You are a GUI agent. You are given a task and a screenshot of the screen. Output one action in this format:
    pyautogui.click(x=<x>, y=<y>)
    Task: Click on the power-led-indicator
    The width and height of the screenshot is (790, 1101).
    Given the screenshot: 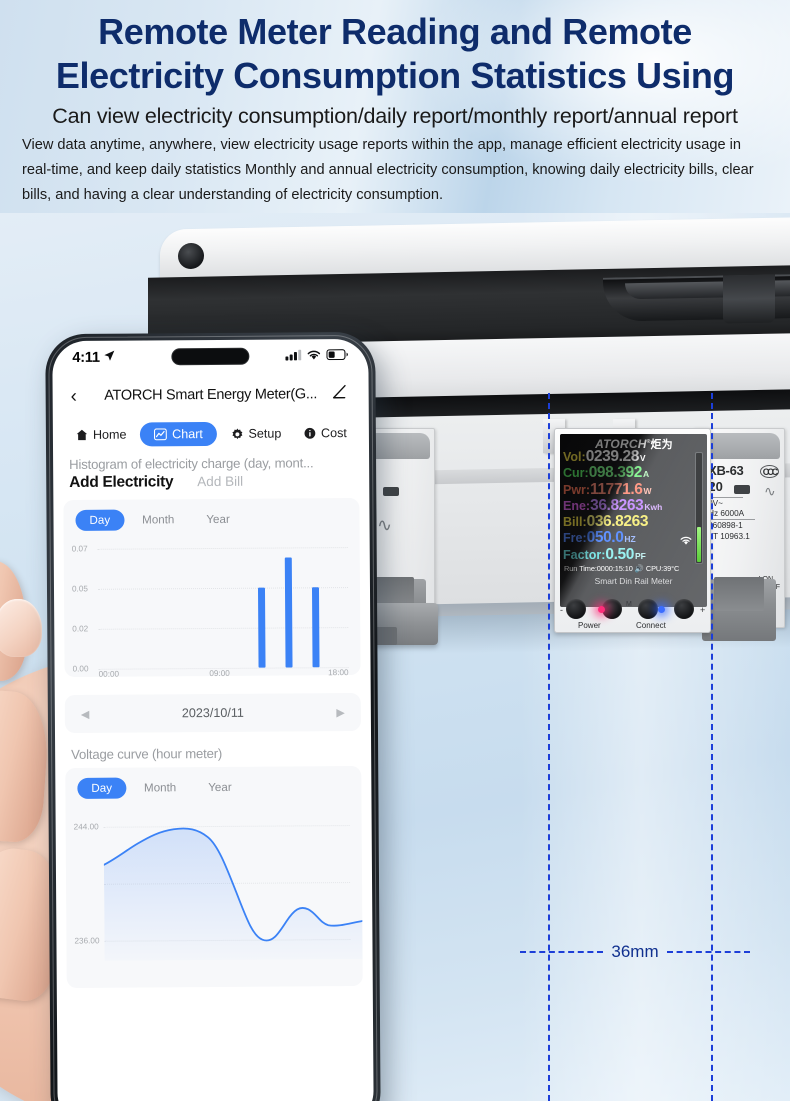 What is the action you would take?
    pyautogui.click(x=601, y=609)
    